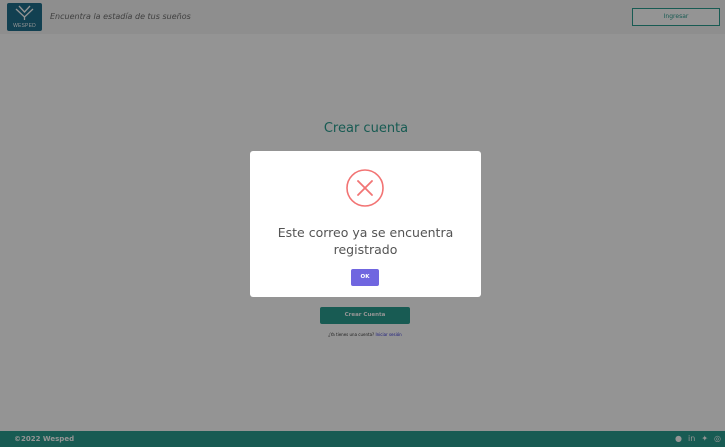  Describe the element at coordinates (365, 277) in the screenshot. I see `ok-button: OK` at that location.